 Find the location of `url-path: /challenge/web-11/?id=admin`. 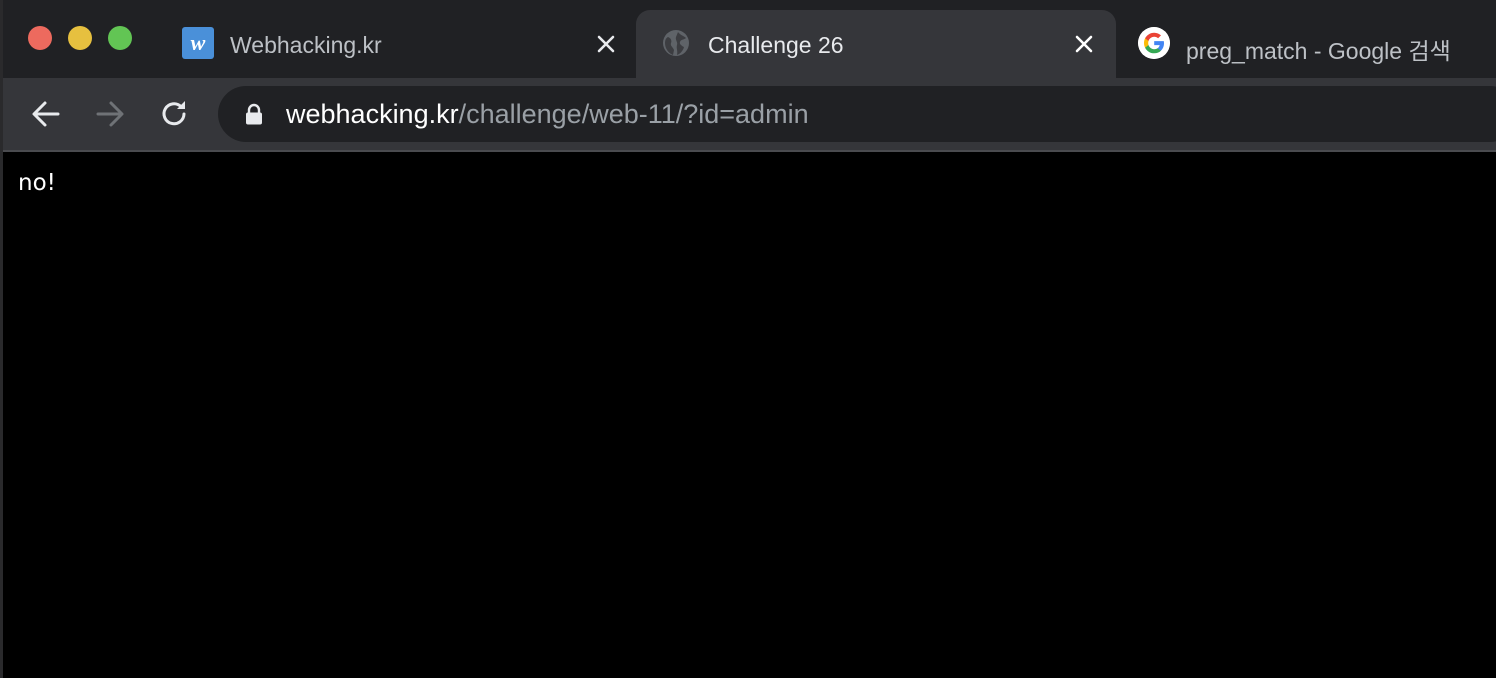

url-path: /challenge/web-11/?id=admin is located at coordinates (633, 114).